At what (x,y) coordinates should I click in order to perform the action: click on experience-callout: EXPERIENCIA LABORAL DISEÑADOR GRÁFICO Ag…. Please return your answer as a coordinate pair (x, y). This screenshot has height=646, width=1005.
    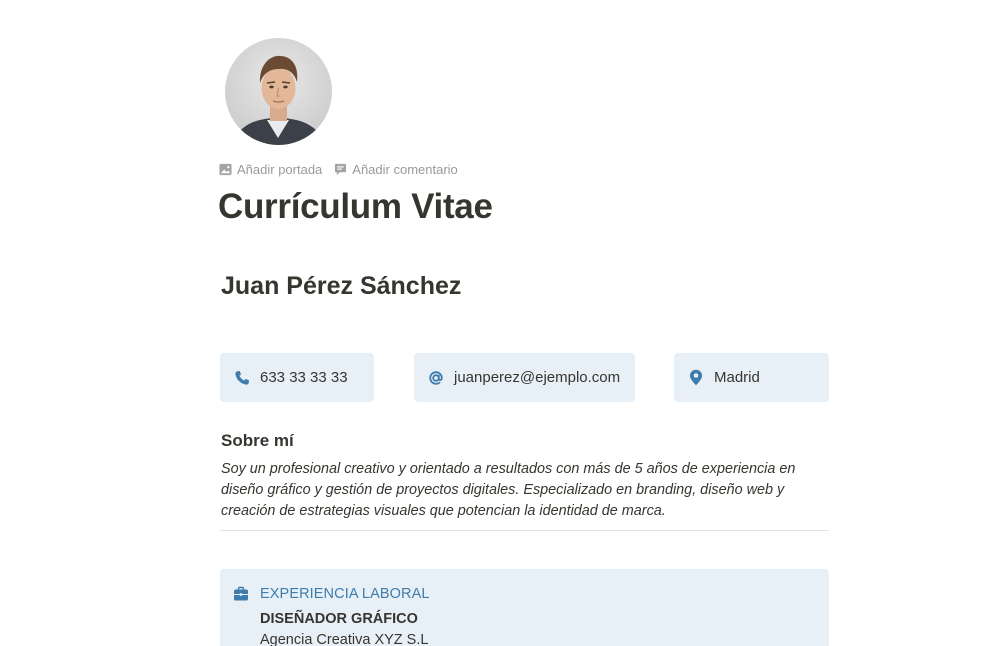
    Looking at the image, I should click on (524, 607).